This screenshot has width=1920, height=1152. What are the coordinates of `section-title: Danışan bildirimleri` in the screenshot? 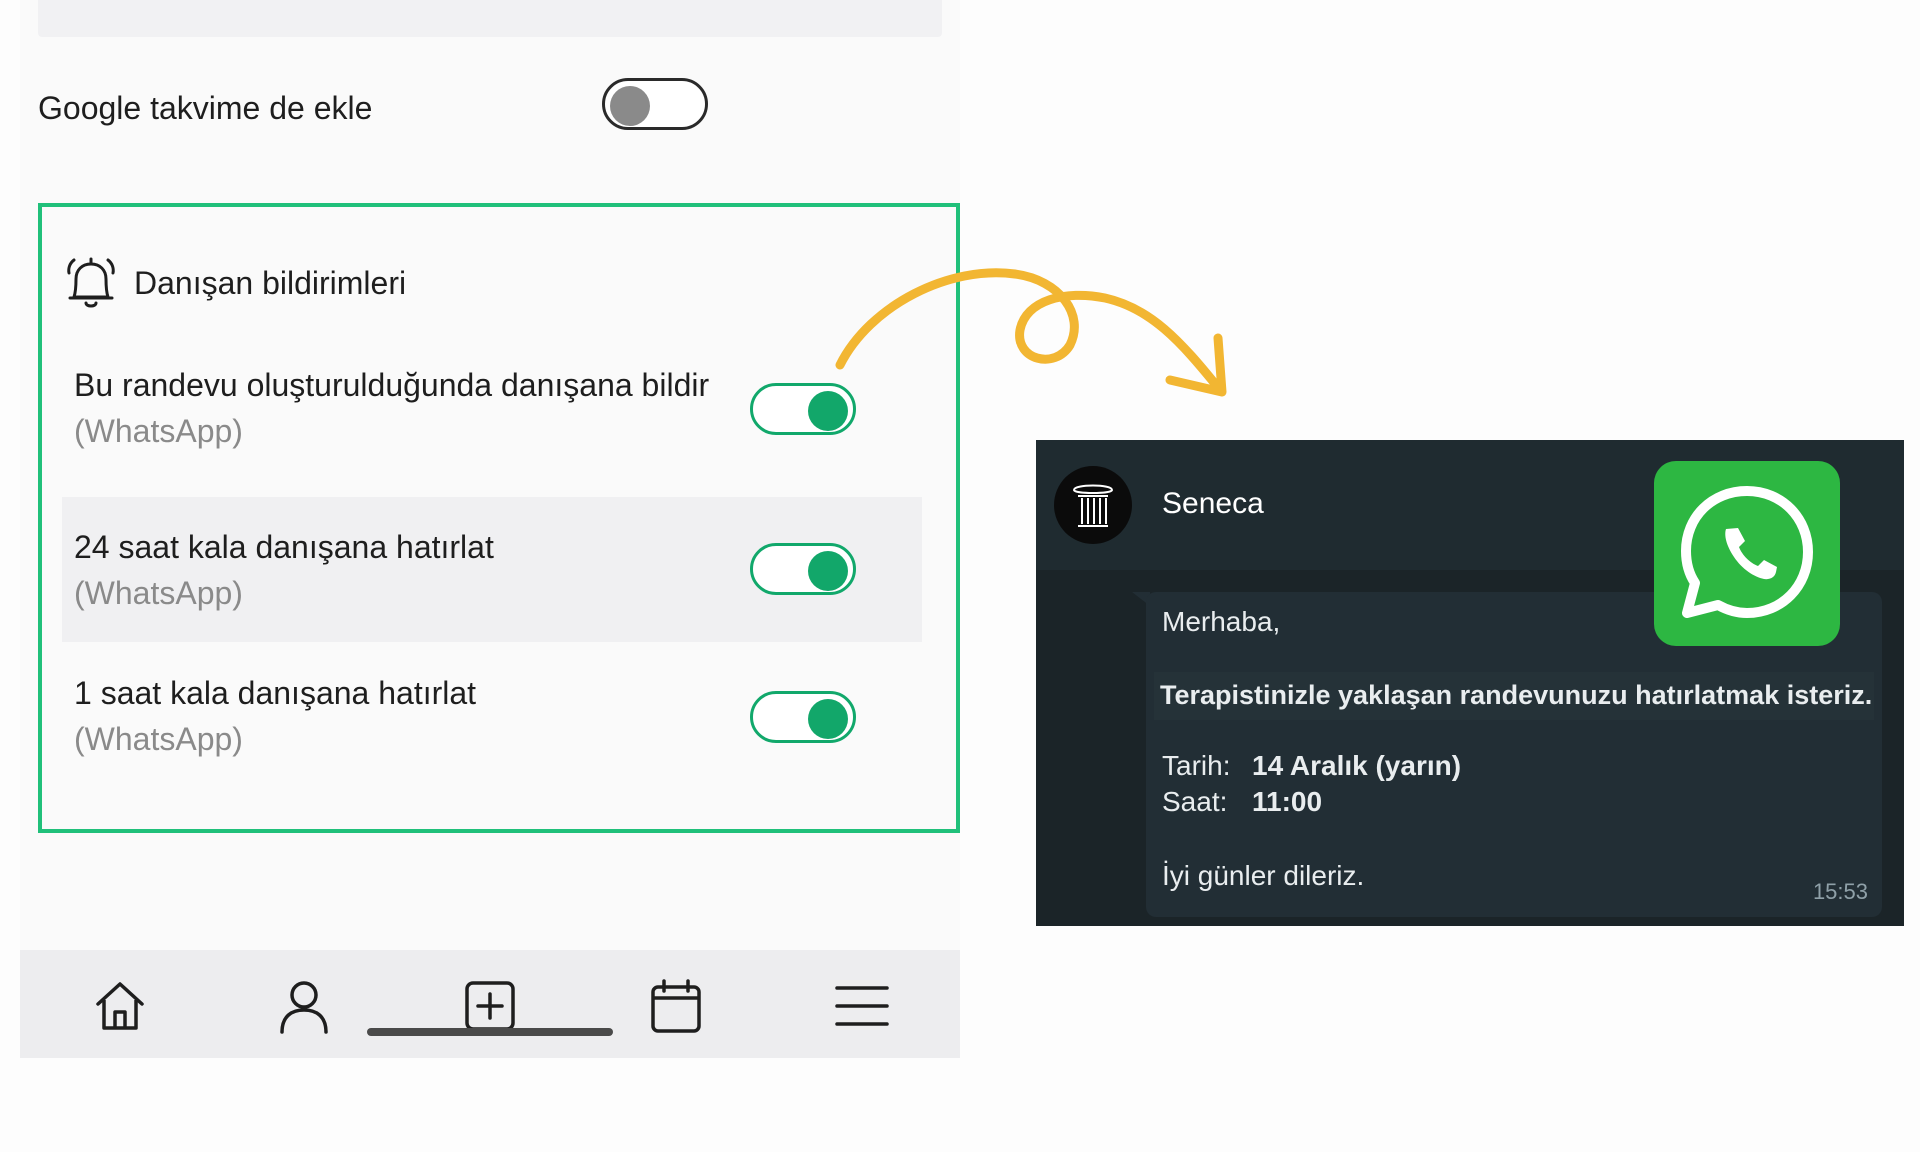 It's located at (270, 283).